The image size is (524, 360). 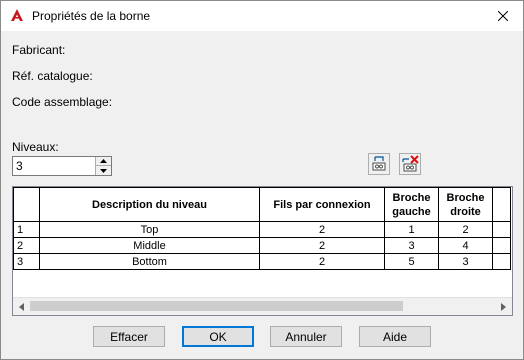 I want to click on horizontal-scrollbar, so click(x=262, y=306).